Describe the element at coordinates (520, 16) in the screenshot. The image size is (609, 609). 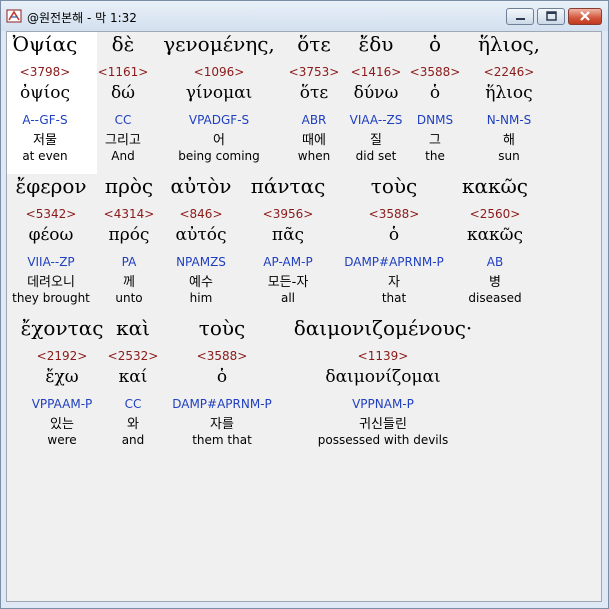
I see `minimize-button` at that location.